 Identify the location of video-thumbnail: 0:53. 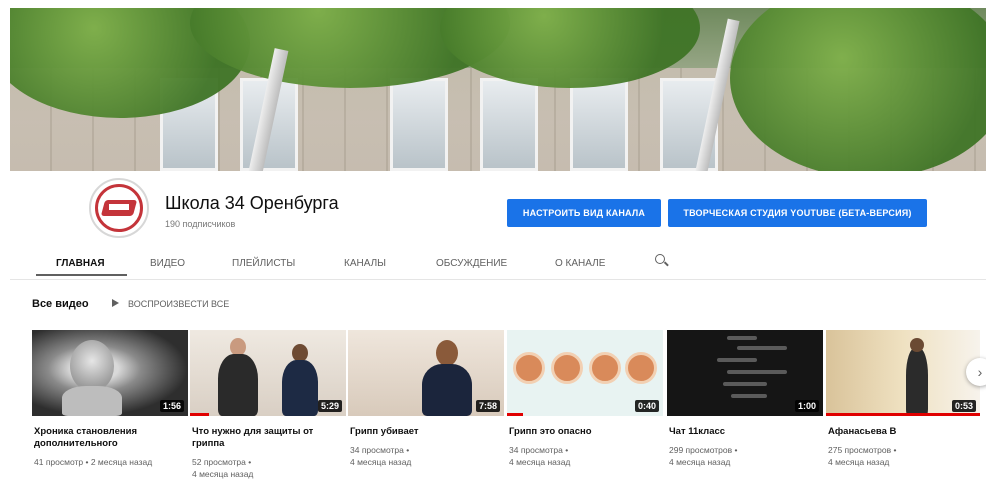
(903, 373).